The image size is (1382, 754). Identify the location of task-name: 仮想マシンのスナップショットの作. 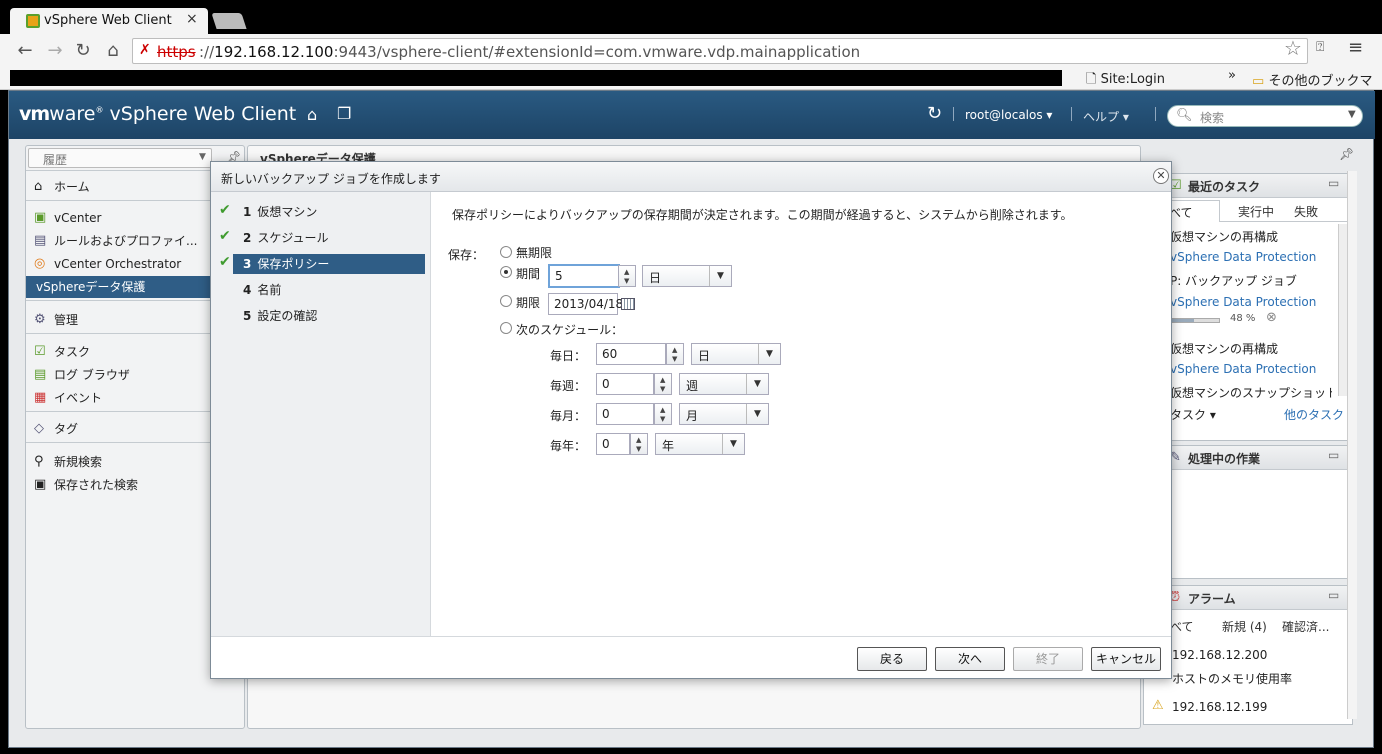
(1251, 393).